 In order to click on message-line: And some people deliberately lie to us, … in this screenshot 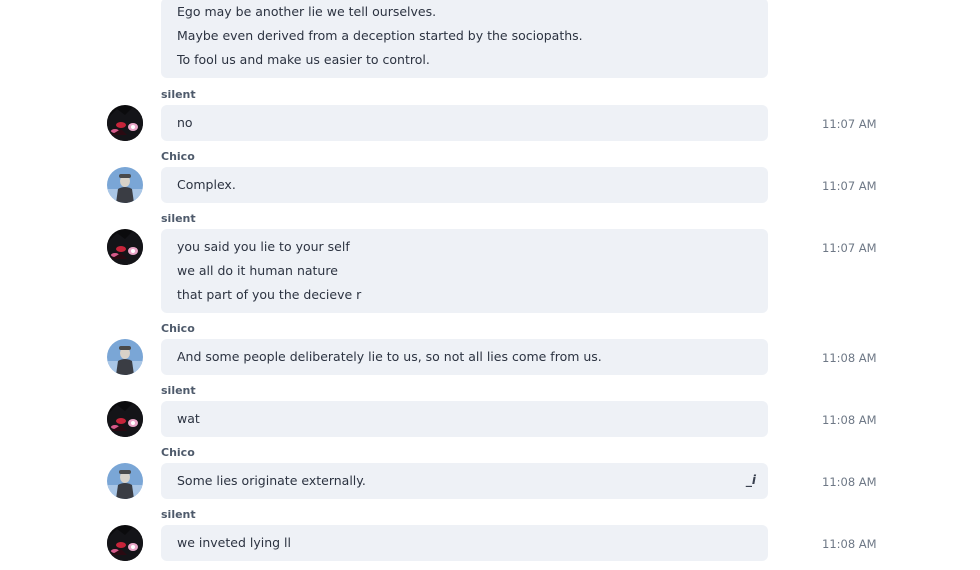, I will do `click(389, 356)`.